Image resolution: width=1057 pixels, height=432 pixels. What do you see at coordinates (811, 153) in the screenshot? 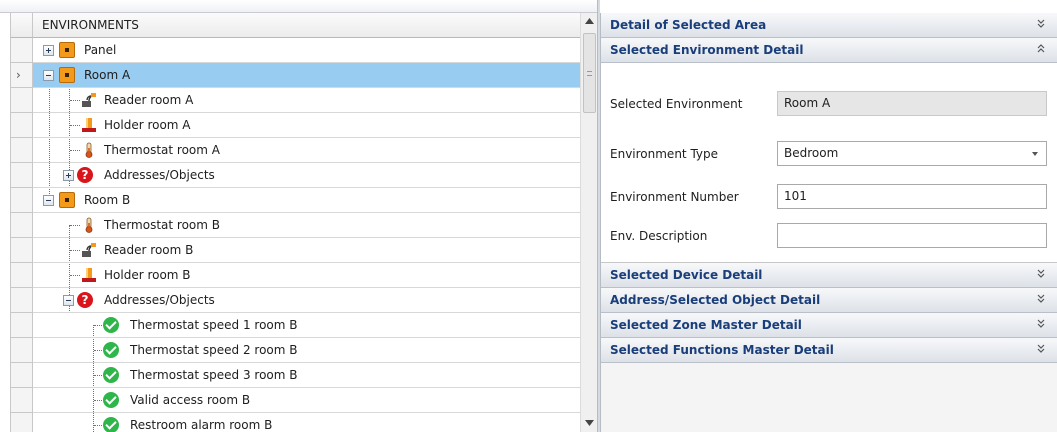
I see `environment-type-value: Bedroom` at bounding box center [811, 153].